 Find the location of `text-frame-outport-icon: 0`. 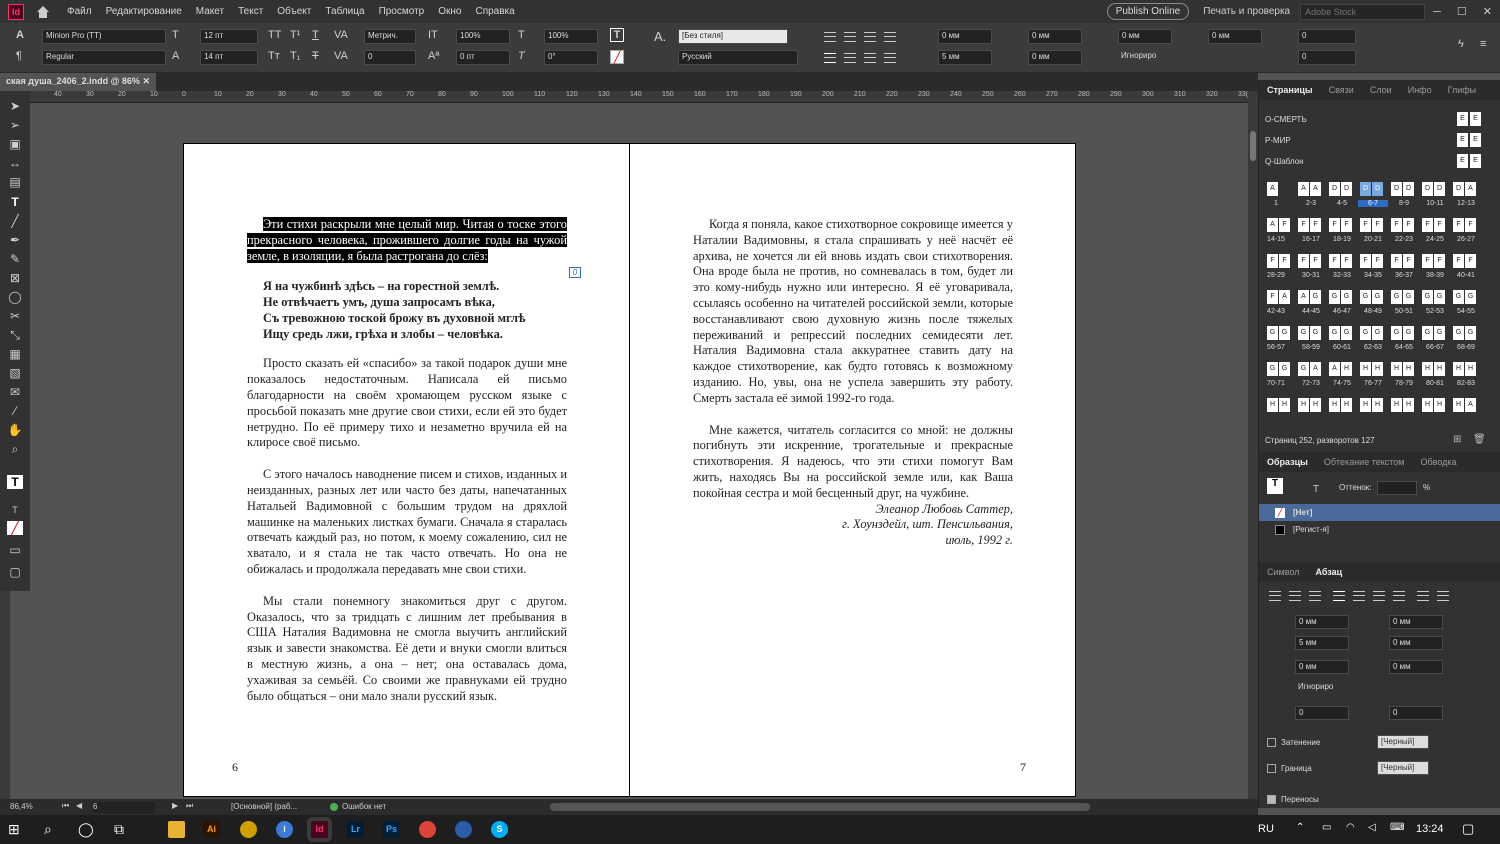

text-frame-outport-icon: 0 is located at coordinates (575, 272).